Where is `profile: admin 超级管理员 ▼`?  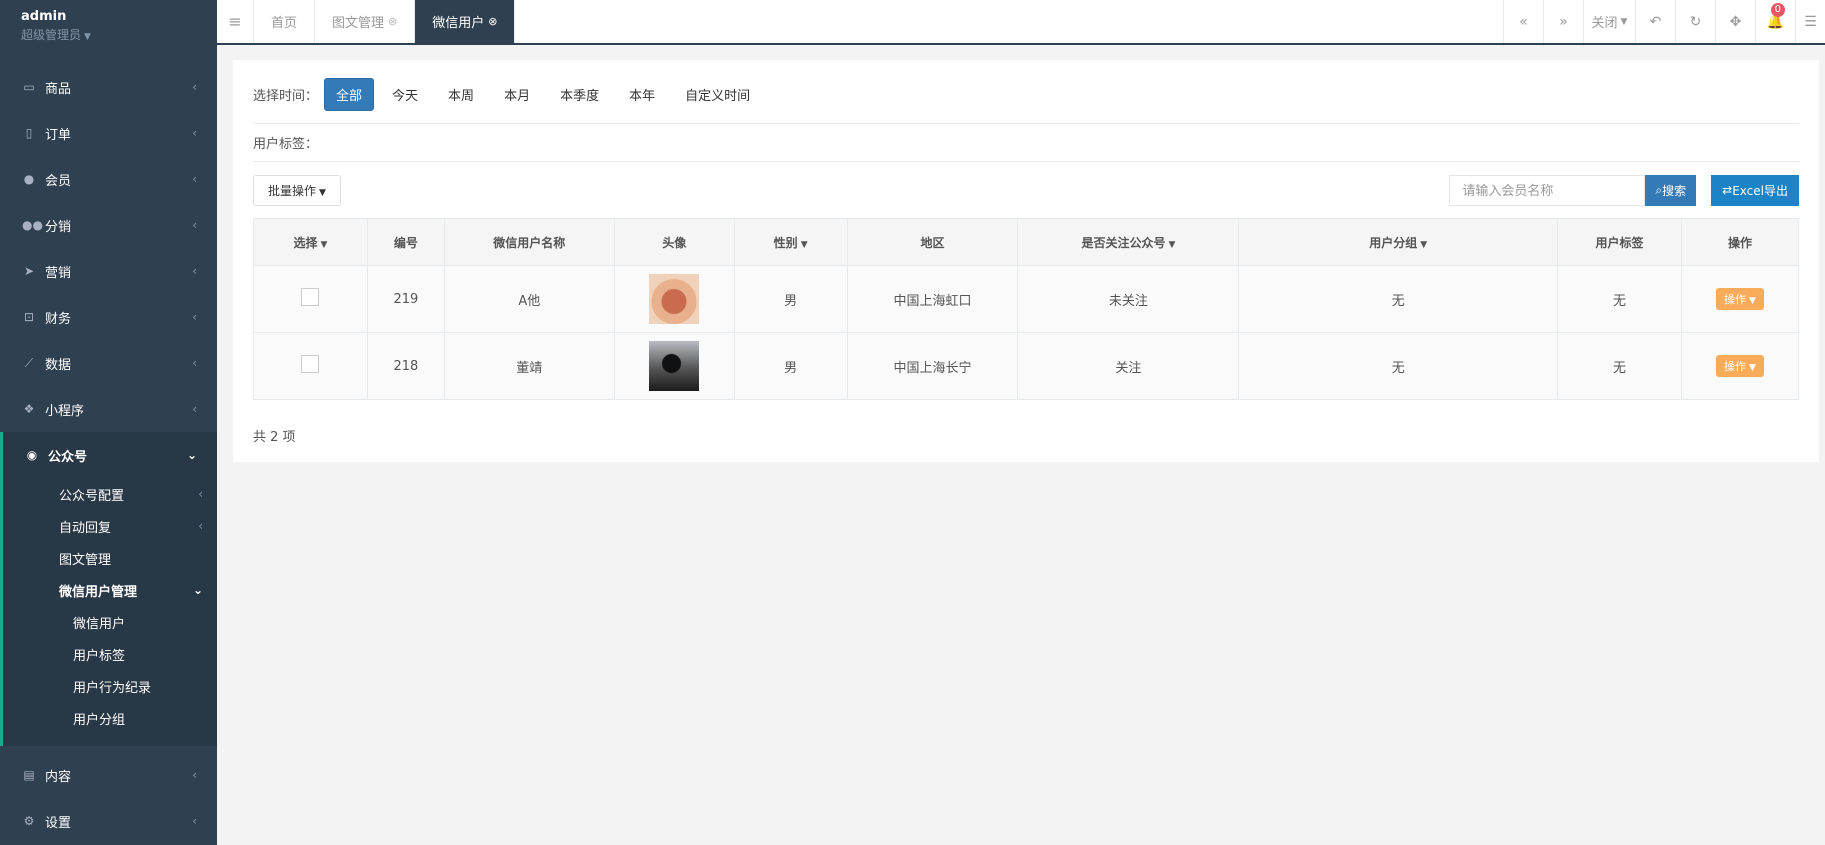
profile: admin 超级管理员 ▼ is located at coordinates (108, 32).